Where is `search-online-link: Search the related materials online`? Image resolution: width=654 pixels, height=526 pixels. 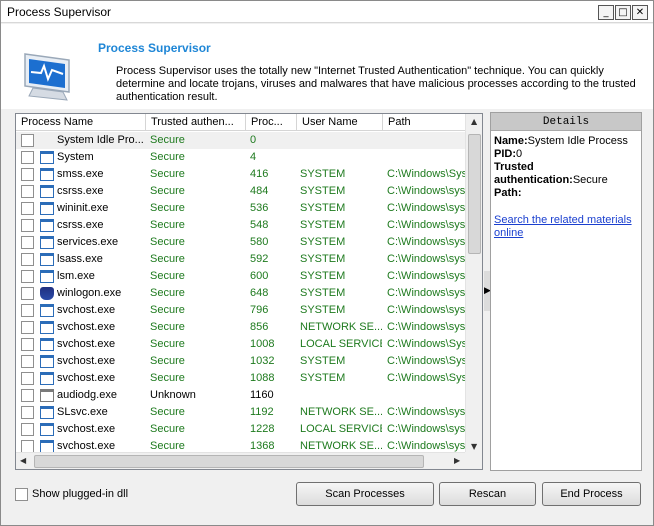
search-online-link: Search the related materials online is located at coordinates (566, 227).